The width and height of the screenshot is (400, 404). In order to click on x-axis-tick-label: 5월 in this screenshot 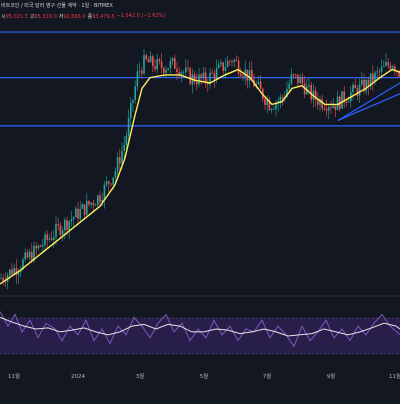, I will do `click(204, 376)`.